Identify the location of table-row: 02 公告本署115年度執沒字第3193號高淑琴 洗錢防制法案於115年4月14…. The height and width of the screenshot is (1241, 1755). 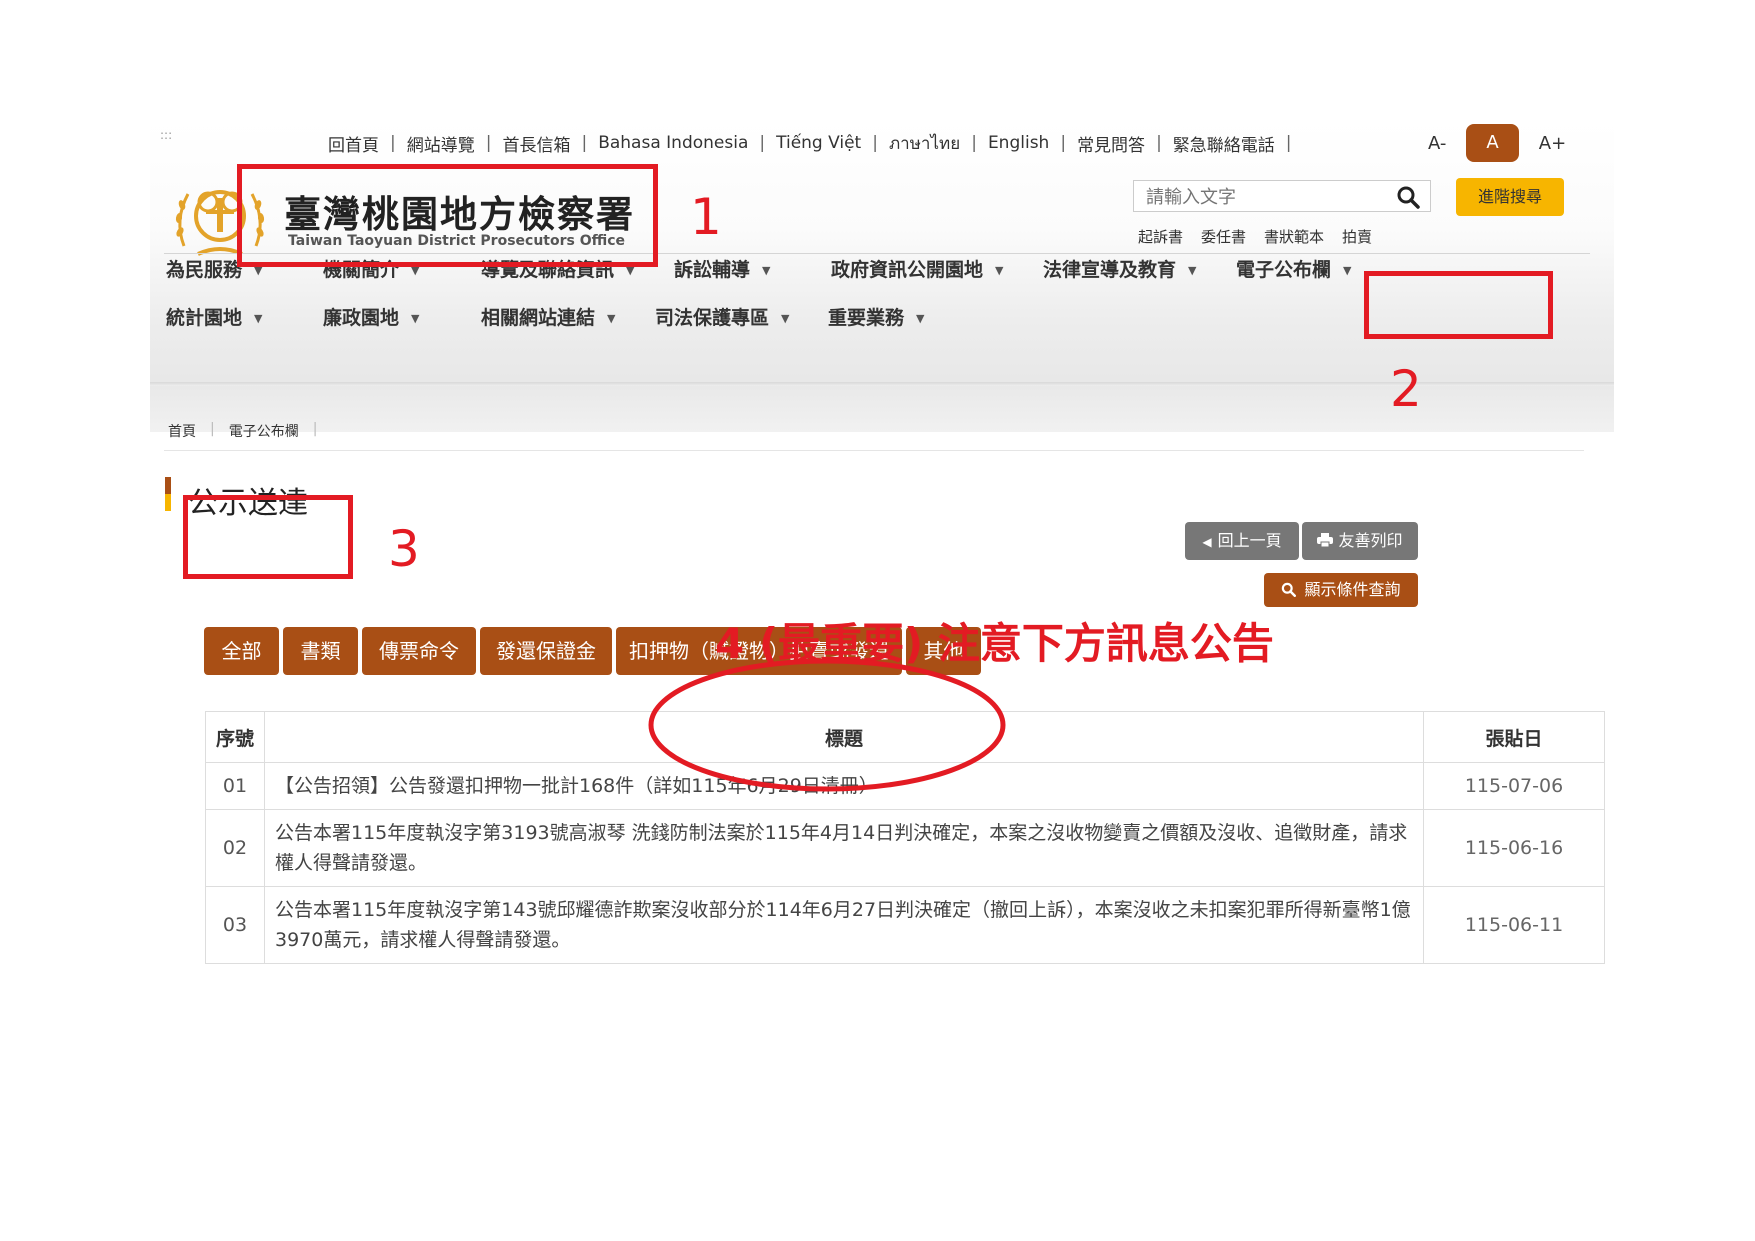
(905, 848).